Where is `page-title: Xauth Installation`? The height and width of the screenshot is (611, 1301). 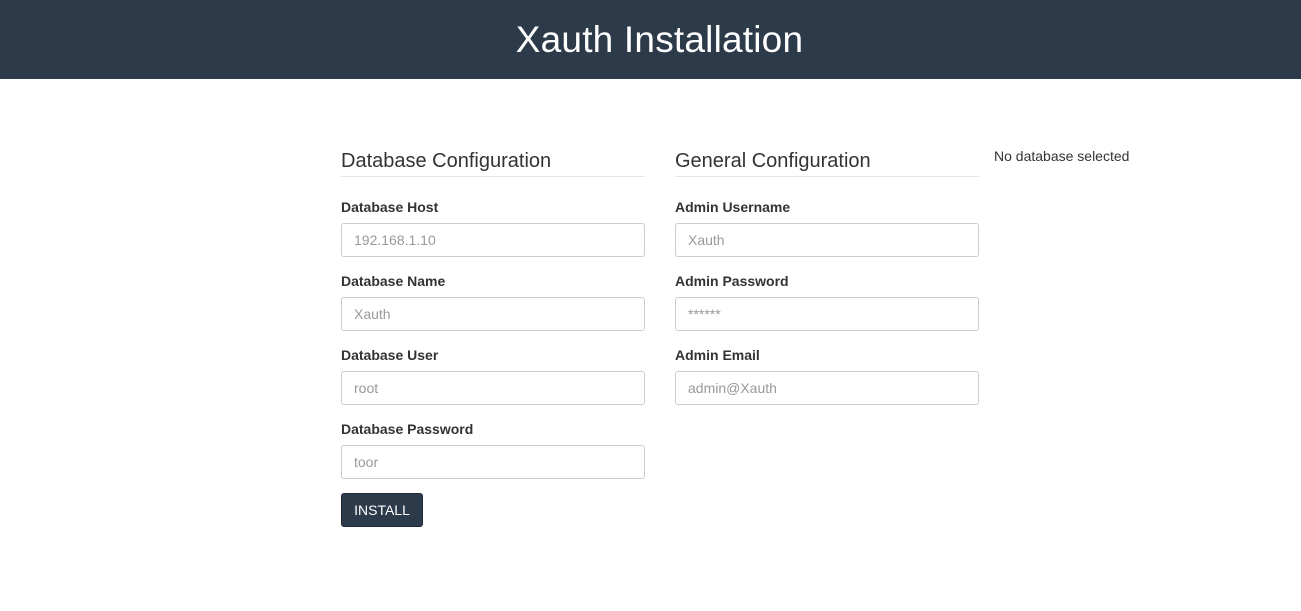 page-title: Xauth Installation is located at coordinates (659, 39).